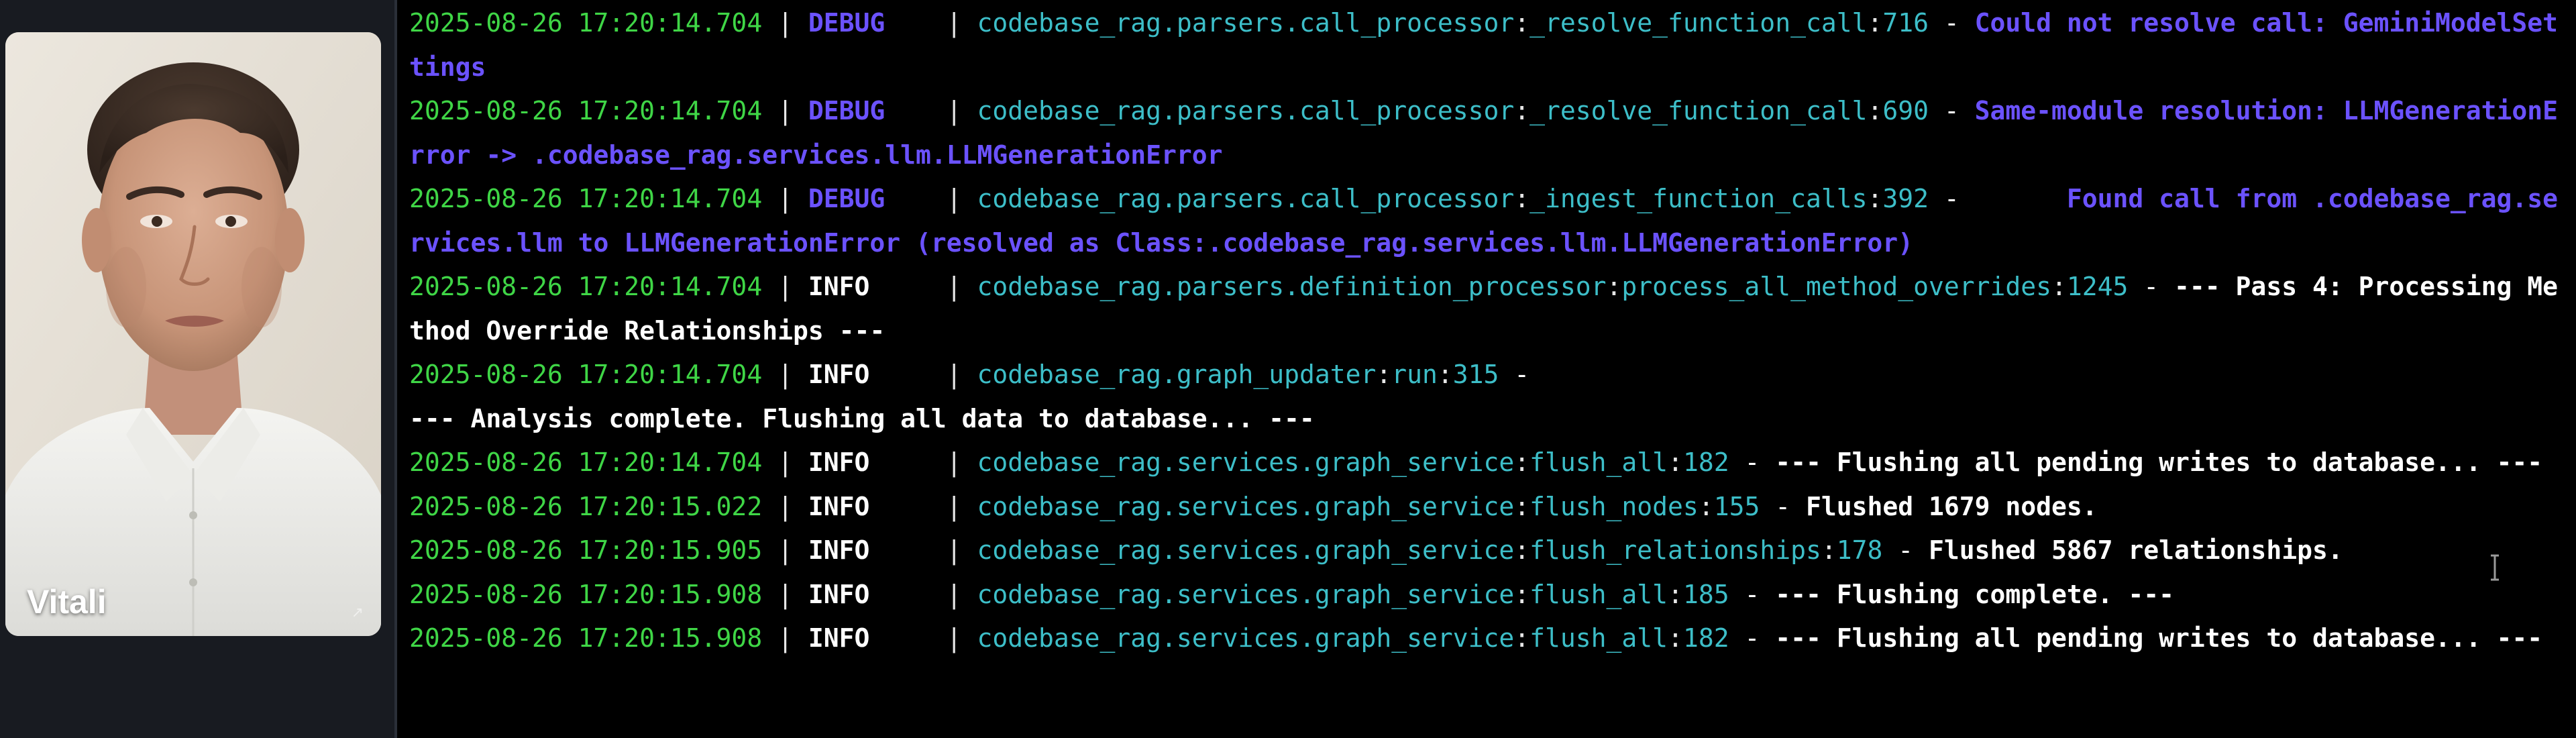 This screenshot has height=738, width=2576. What do you see at coordinates (586, 506) in the screenshot?
I see `log-timestamp: 2025-08-26 17:20:15.022` at bounding box center [586, 506].